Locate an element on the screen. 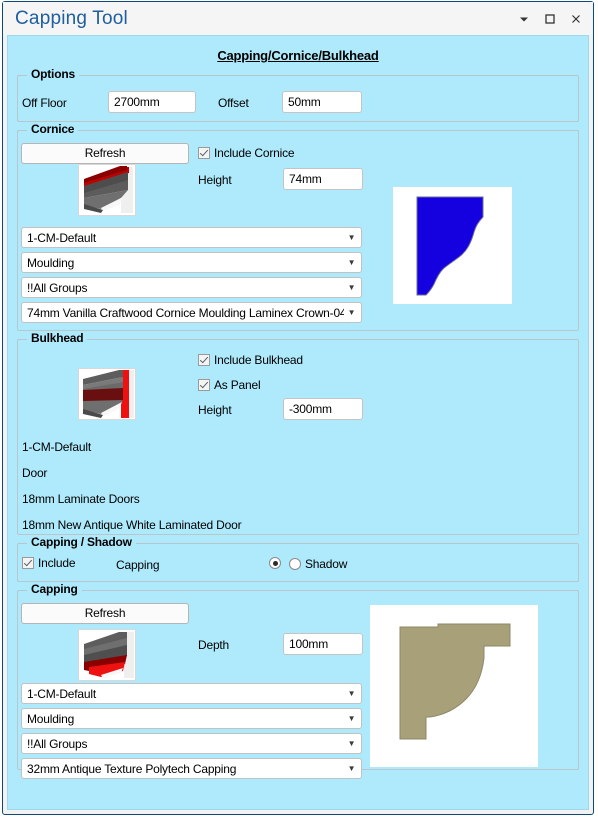 The width and height of the screenshot is (598, 819). cornice-height-label: Height is located at coordinates (215, 180).